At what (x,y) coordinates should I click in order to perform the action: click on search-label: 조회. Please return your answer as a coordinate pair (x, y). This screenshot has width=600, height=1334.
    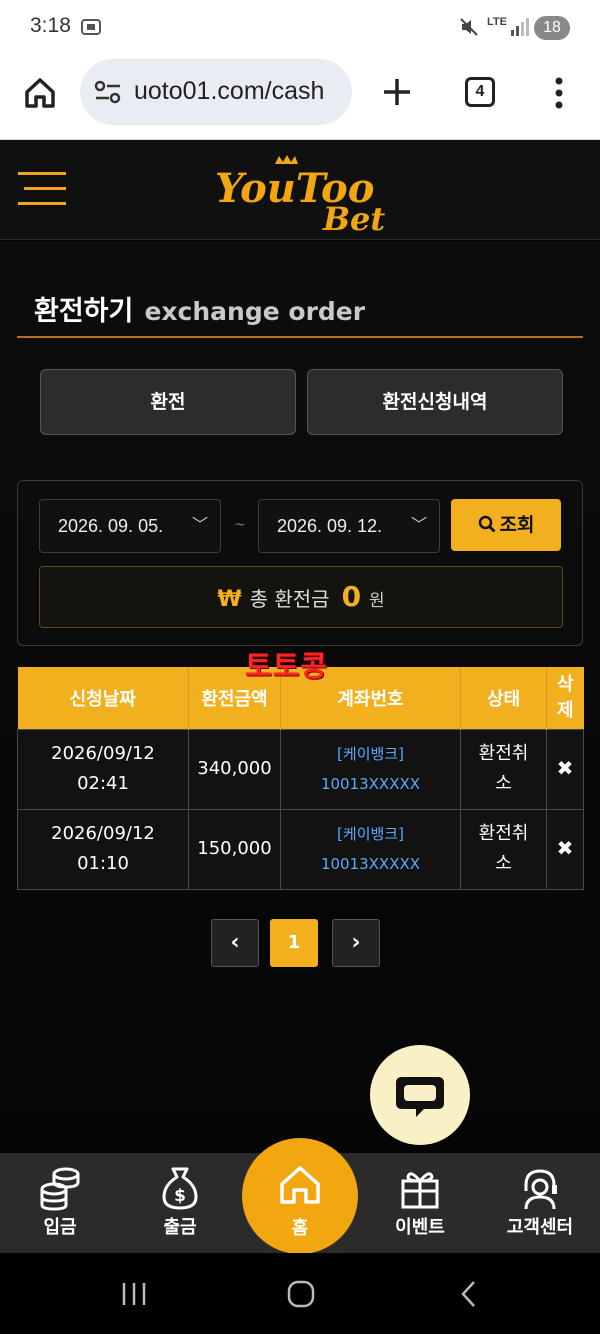
    Looking at the image, I should click on (517, 525).